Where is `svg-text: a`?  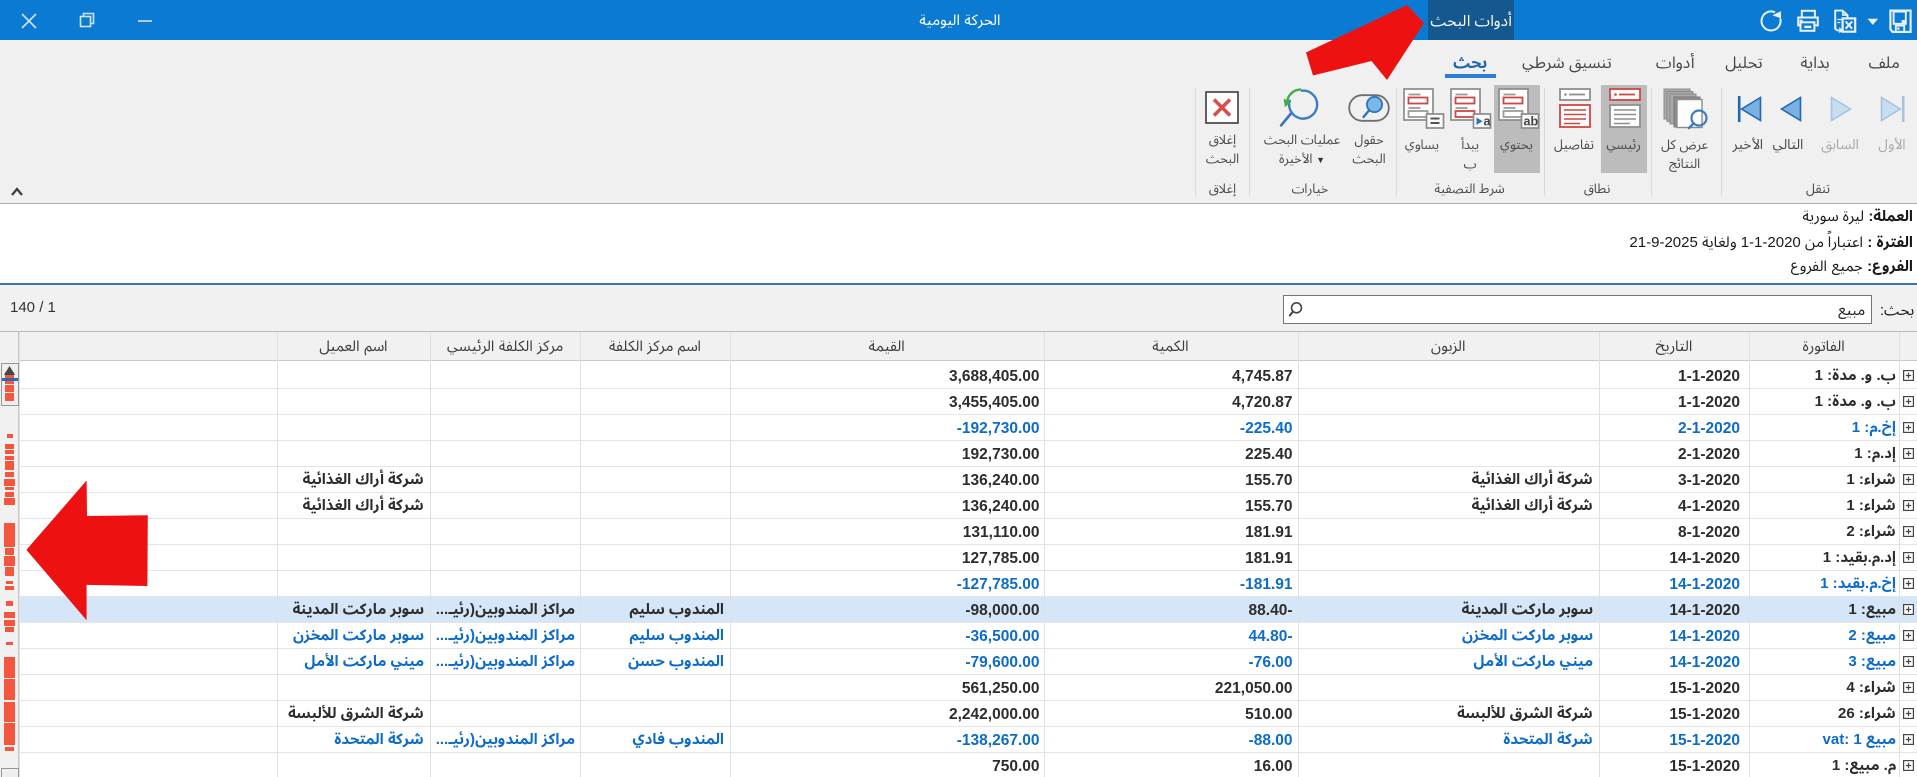
svg-text: a is located at coordinates (1487, 122).